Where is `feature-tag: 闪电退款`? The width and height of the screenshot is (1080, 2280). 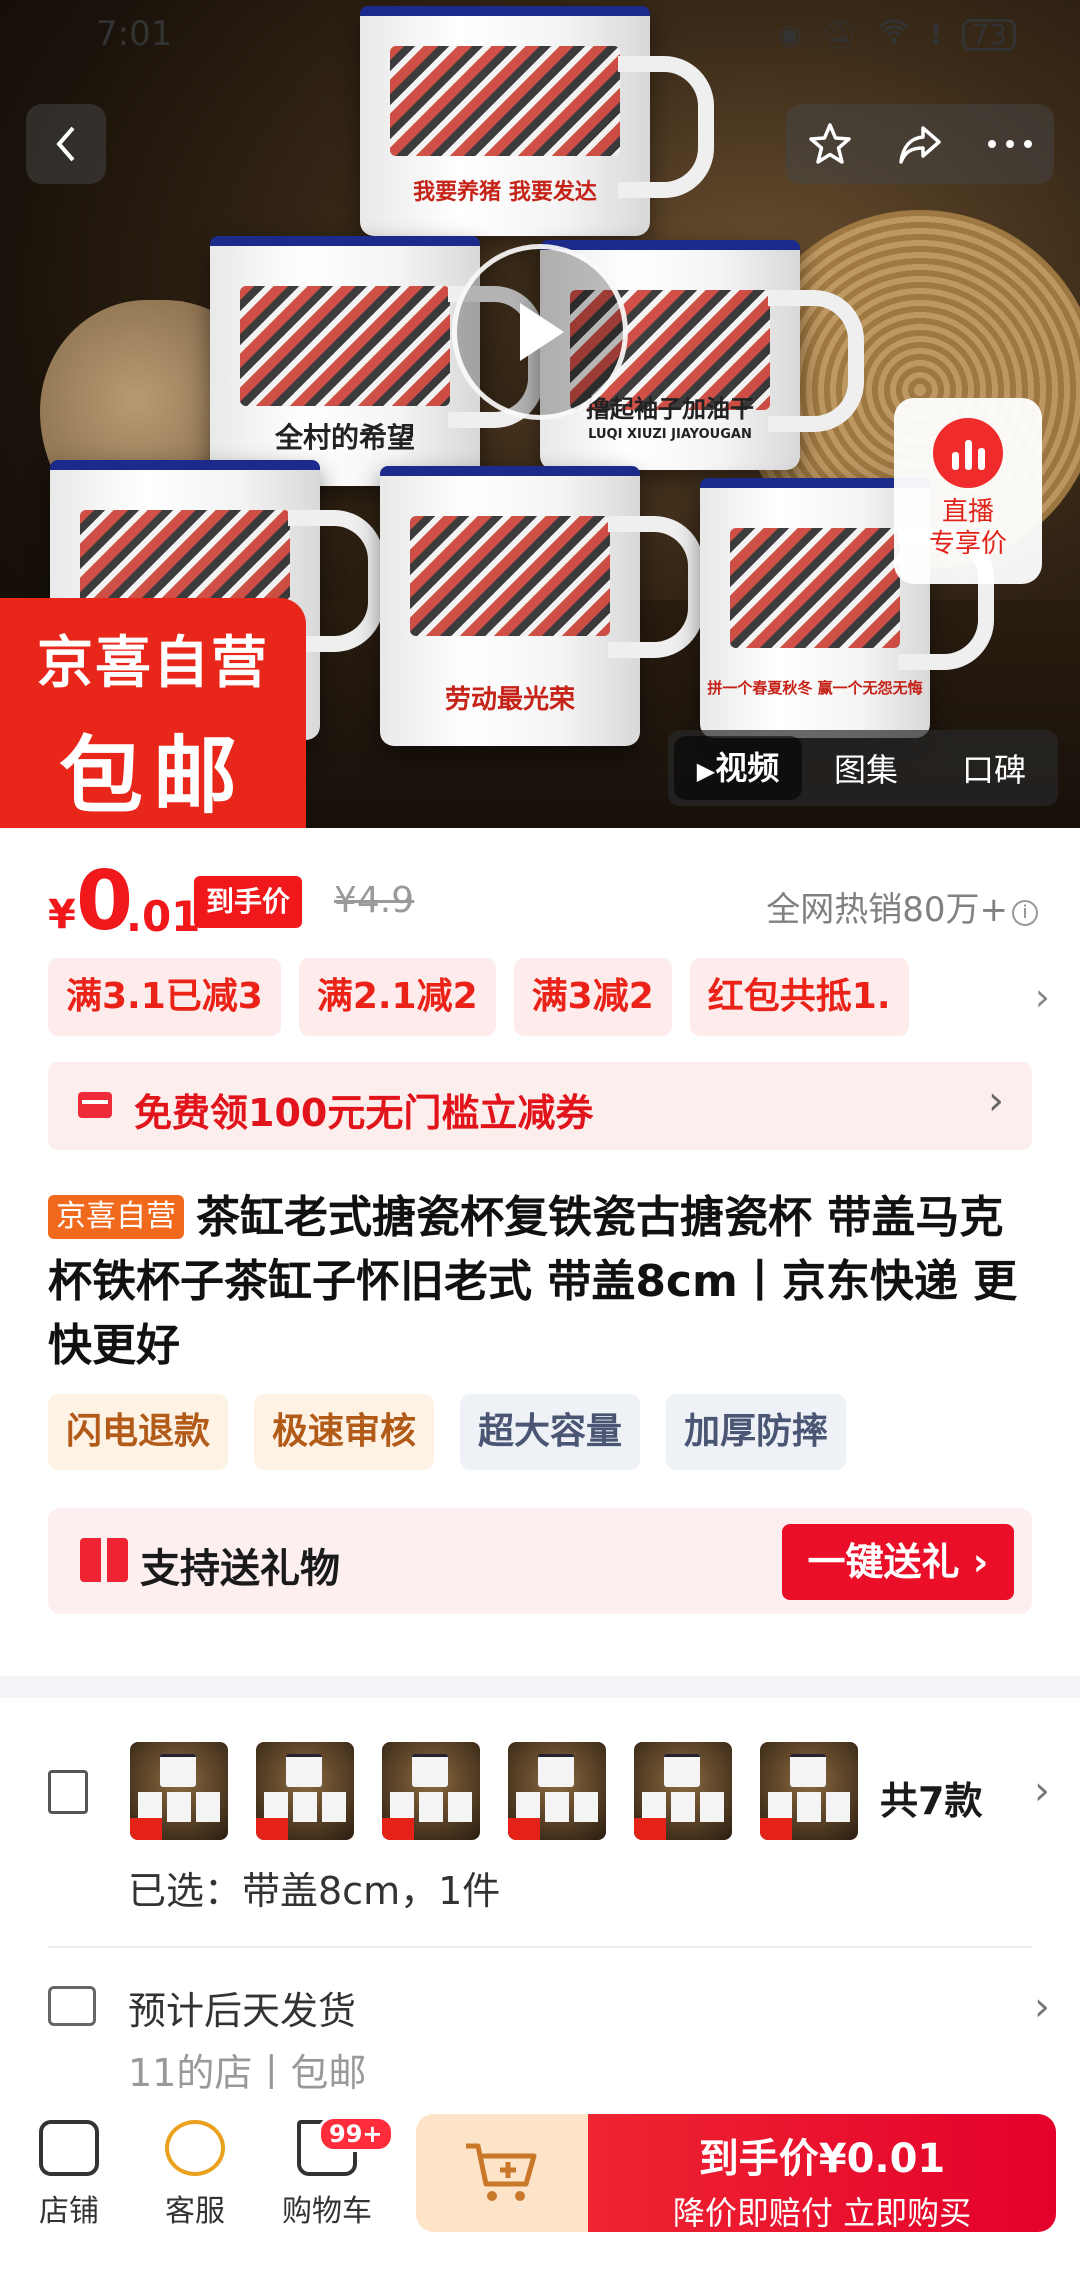 feature-tag: 闪电退款 is located at coordinates (138, 1432).